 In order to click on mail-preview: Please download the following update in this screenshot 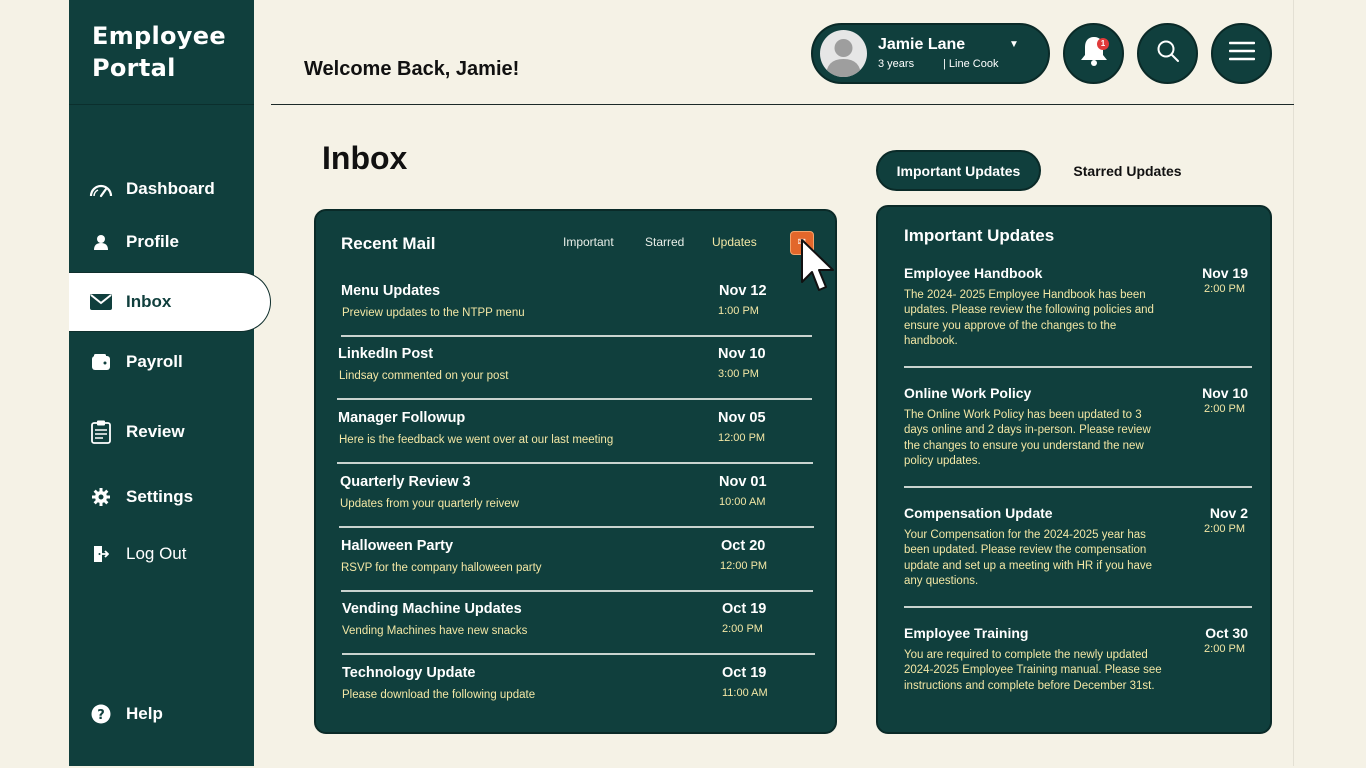, I will do `click(439, 695)`.